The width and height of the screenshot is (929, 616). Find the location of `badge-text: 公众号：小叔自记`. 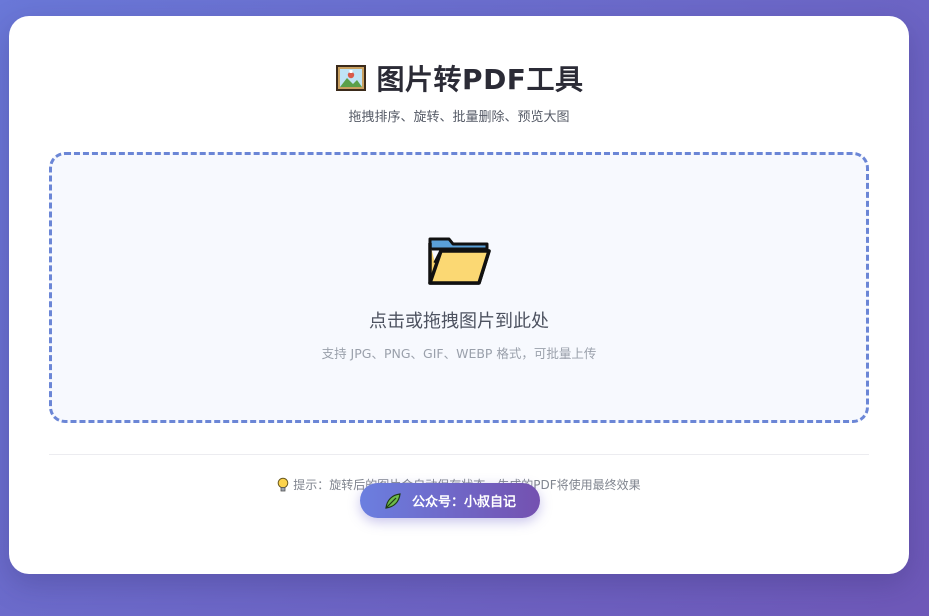

badge-text: 公众号：小叔自记 is located at coordinates (463, 502).